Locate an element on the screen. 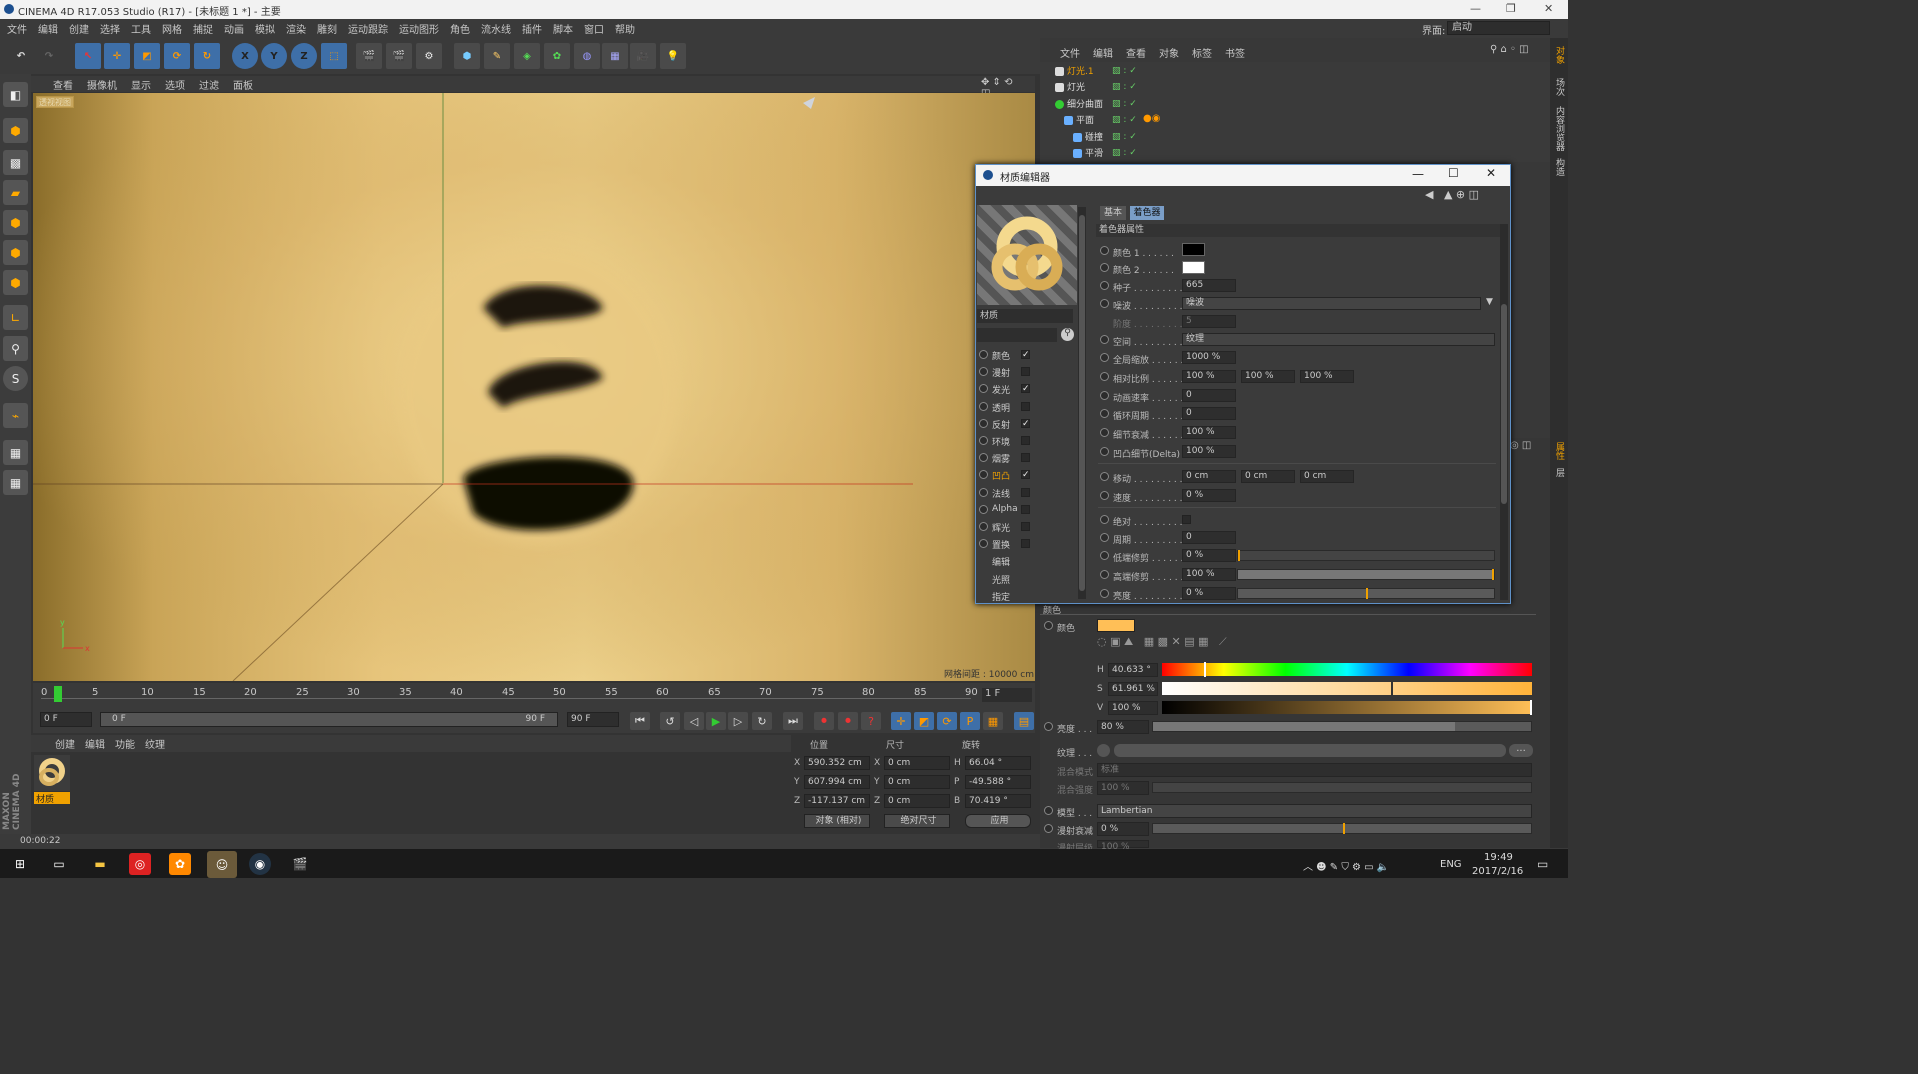 This screenshot has height=1074, width=1918. next-key-icon: ↻ is located at coordinates (762, 721).